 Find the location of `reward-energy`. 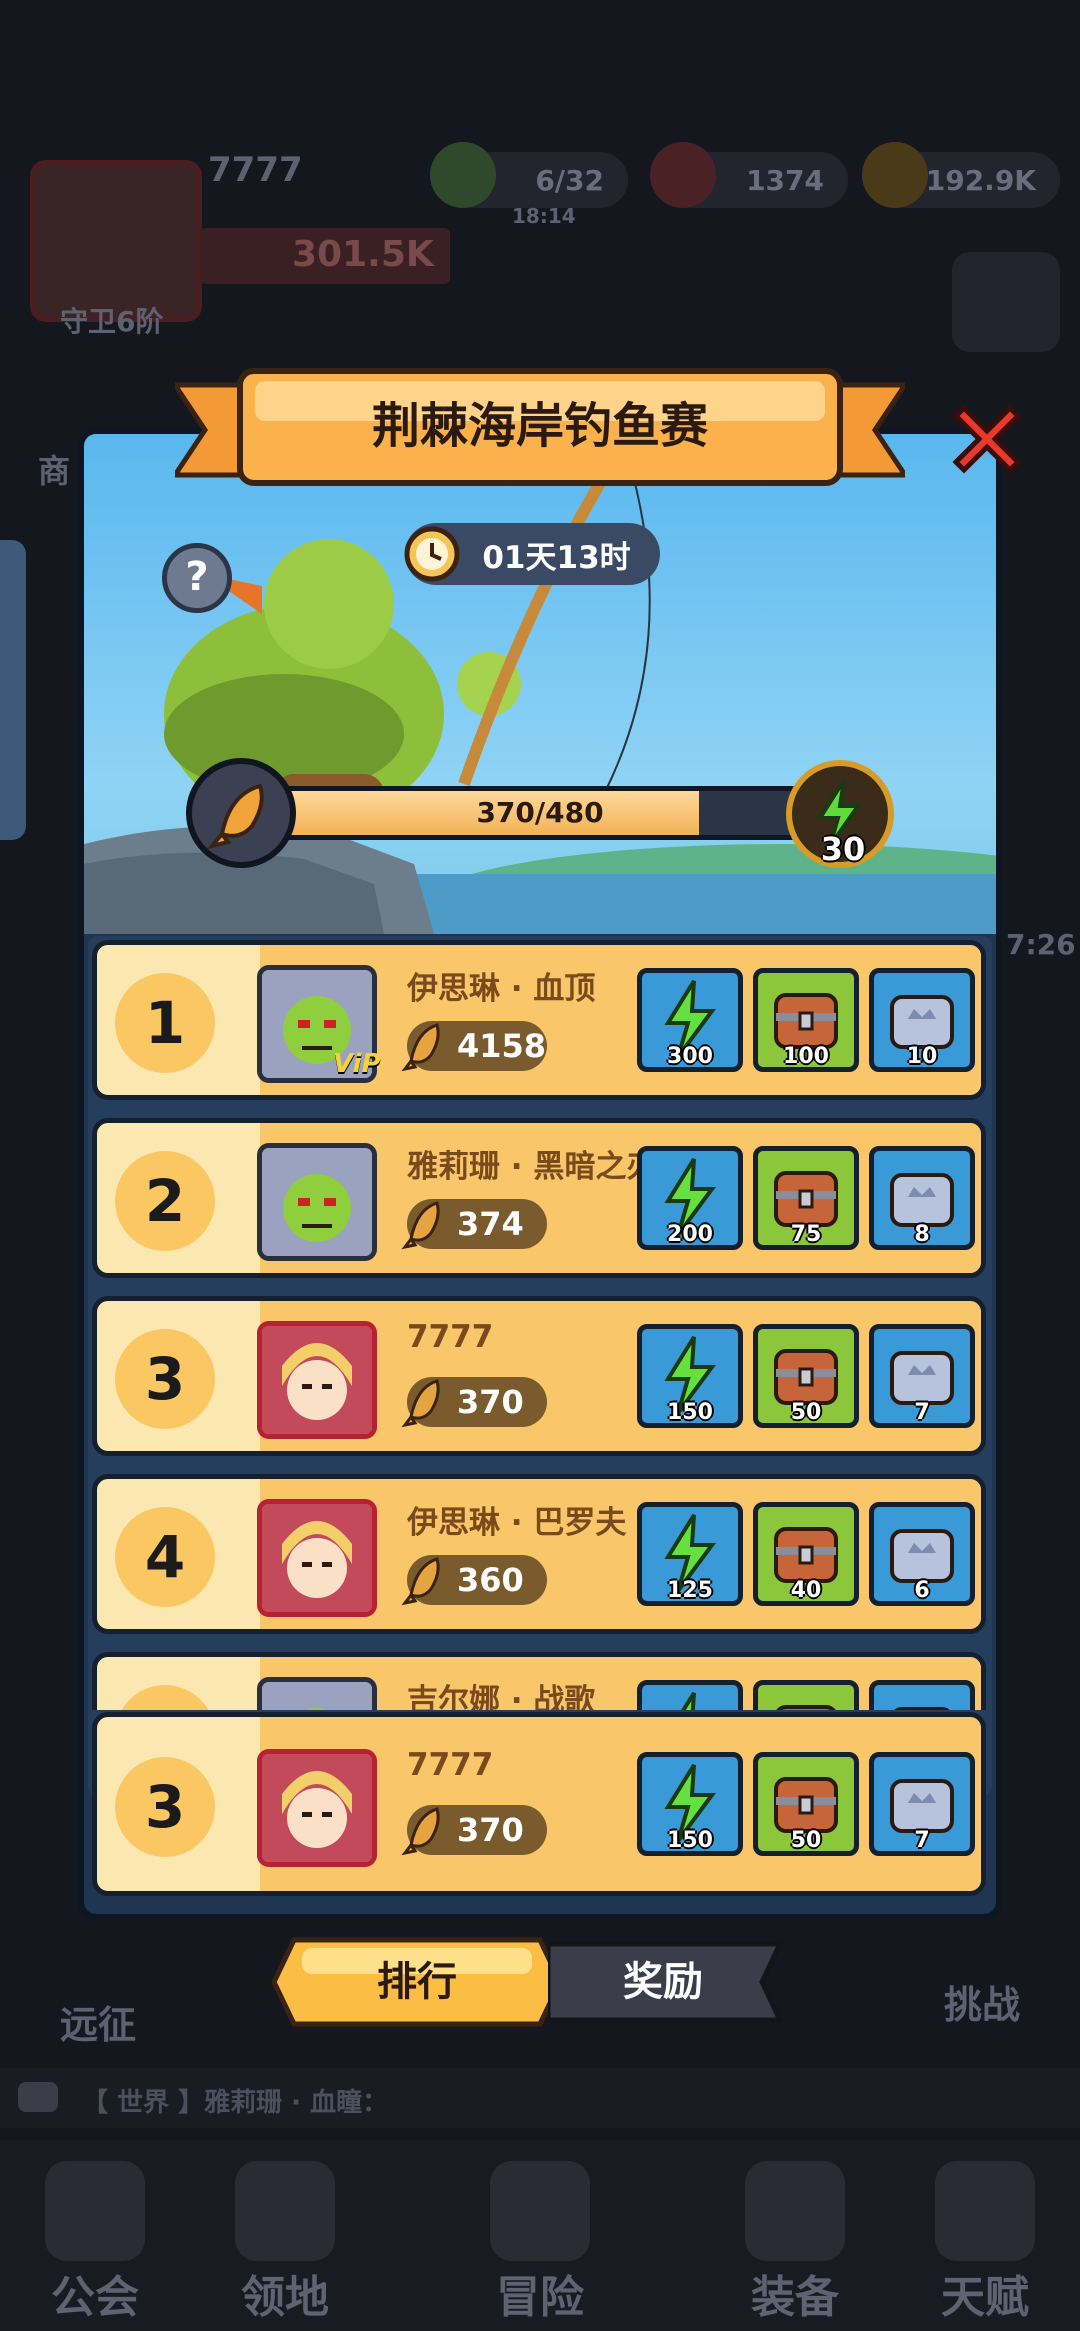

reward-energy is located at coordinates (690, 1695).